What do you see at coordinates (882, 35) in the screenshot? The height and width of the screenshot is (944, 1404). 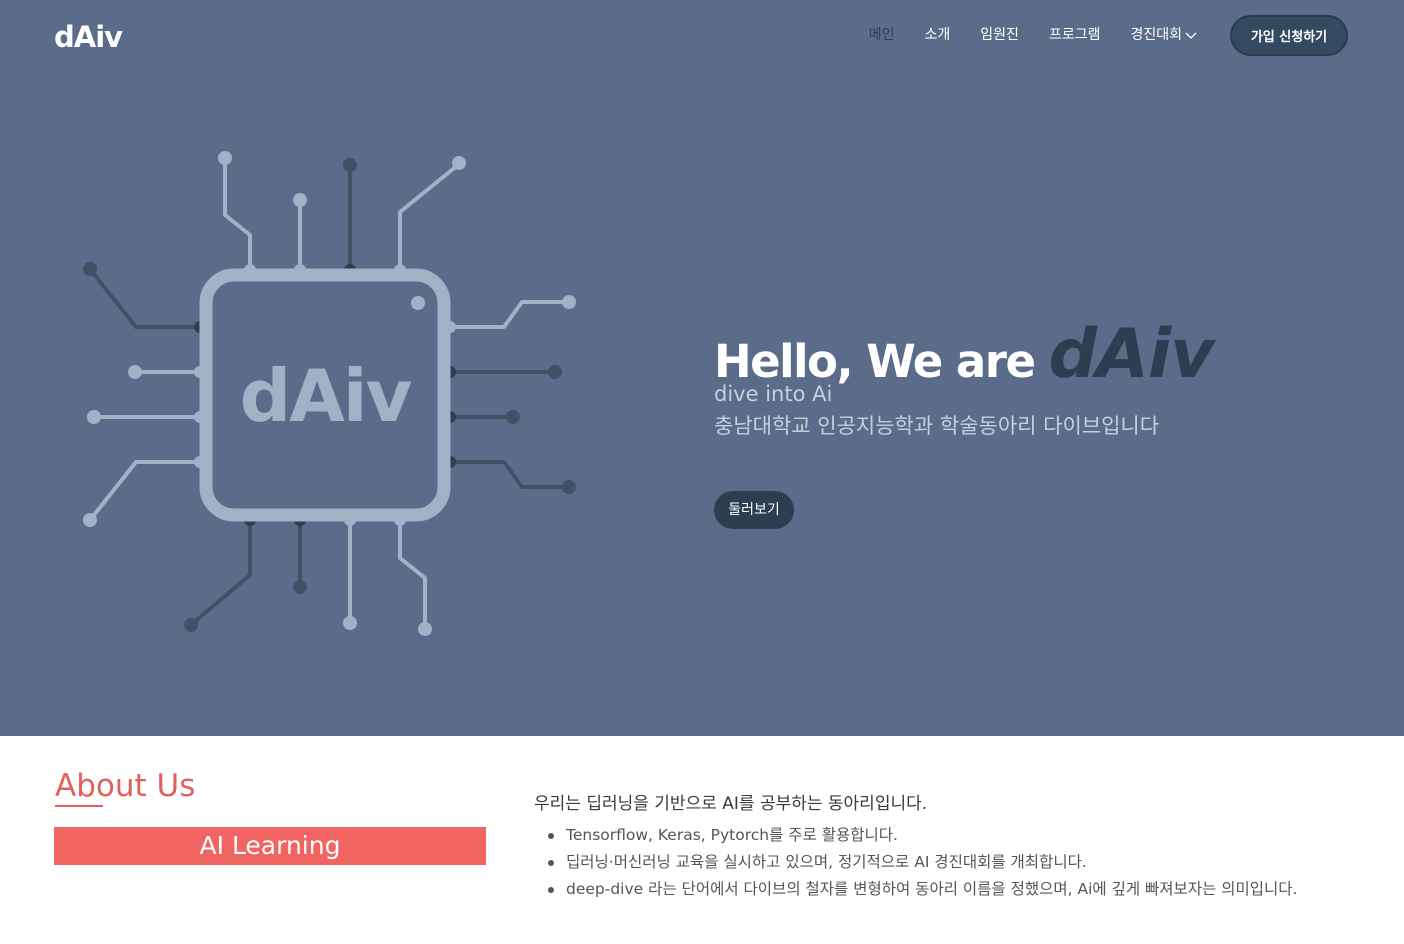 I see `nav-item-main: 메인` at bounding box center [882, 35].